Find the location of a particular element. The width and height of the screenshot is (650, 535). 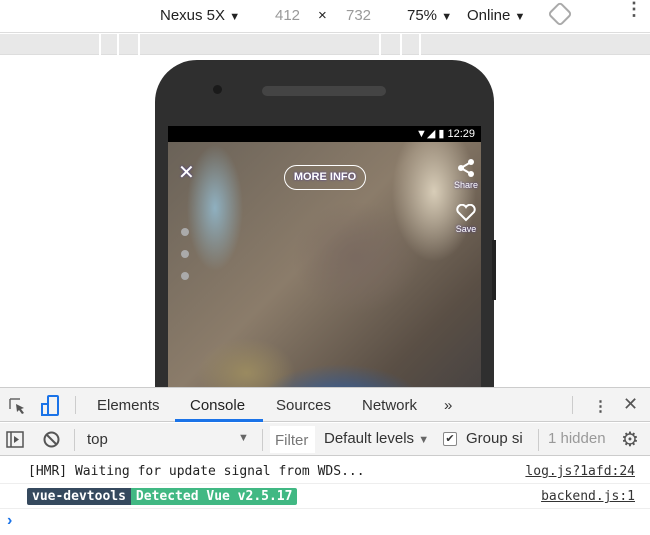

settings-gear-icon: ⚙ is located at coordinates (630, 439).